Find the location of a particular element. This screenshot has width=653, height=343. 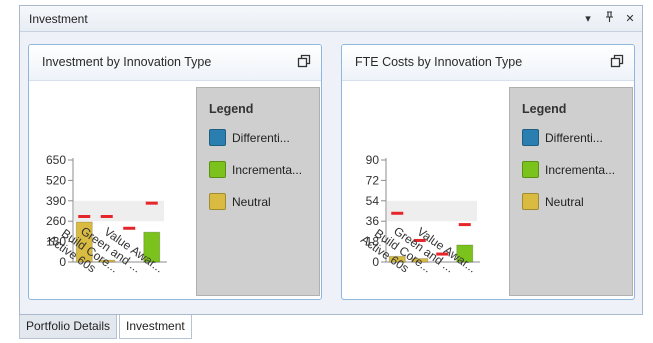

y-tick-label: 260 is located at coordinates (56, 221).